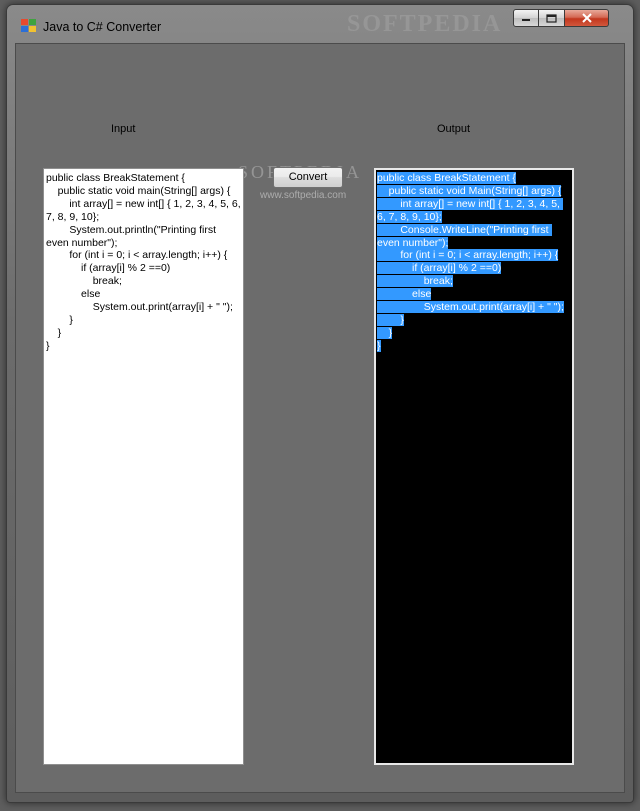  Describe the element at coordinates (123, 129) in the screenshot. I see `input-label: Input` at that location.